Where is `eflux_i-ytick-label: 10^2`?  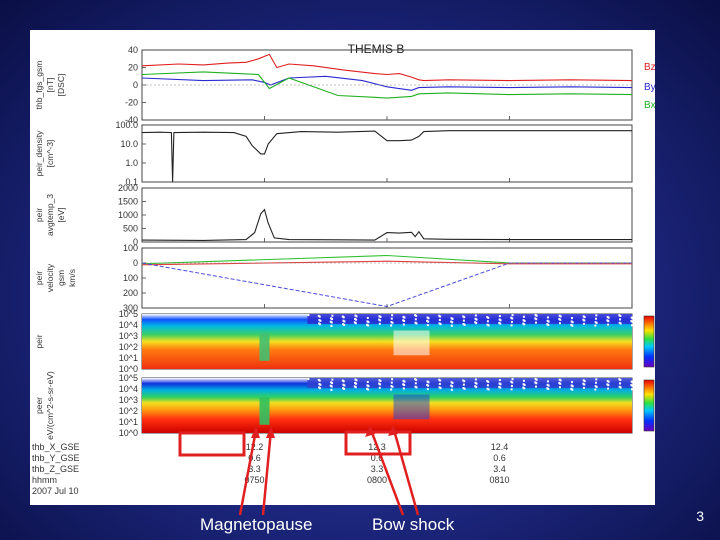 eflux_i-ytick-label: 10^2 is located at coordinates (128, 347).